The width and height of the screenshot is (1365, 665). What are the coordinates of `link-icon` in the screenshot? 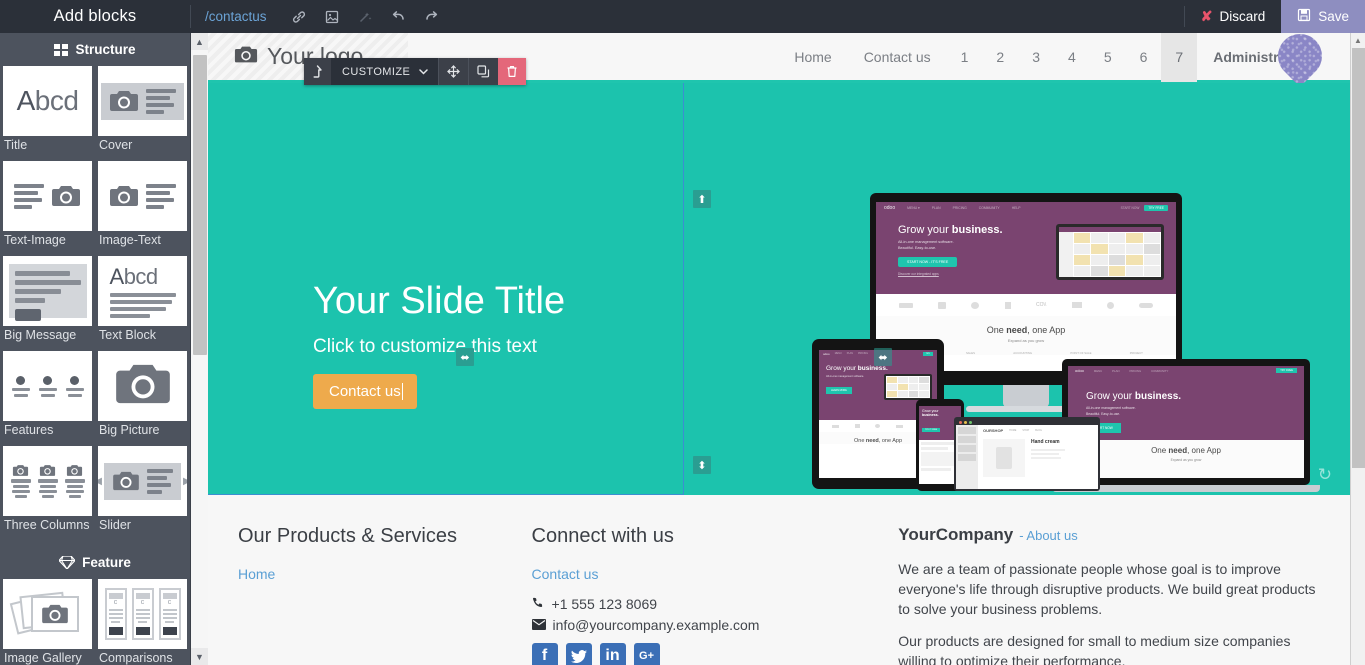 It's located at (299, 16).